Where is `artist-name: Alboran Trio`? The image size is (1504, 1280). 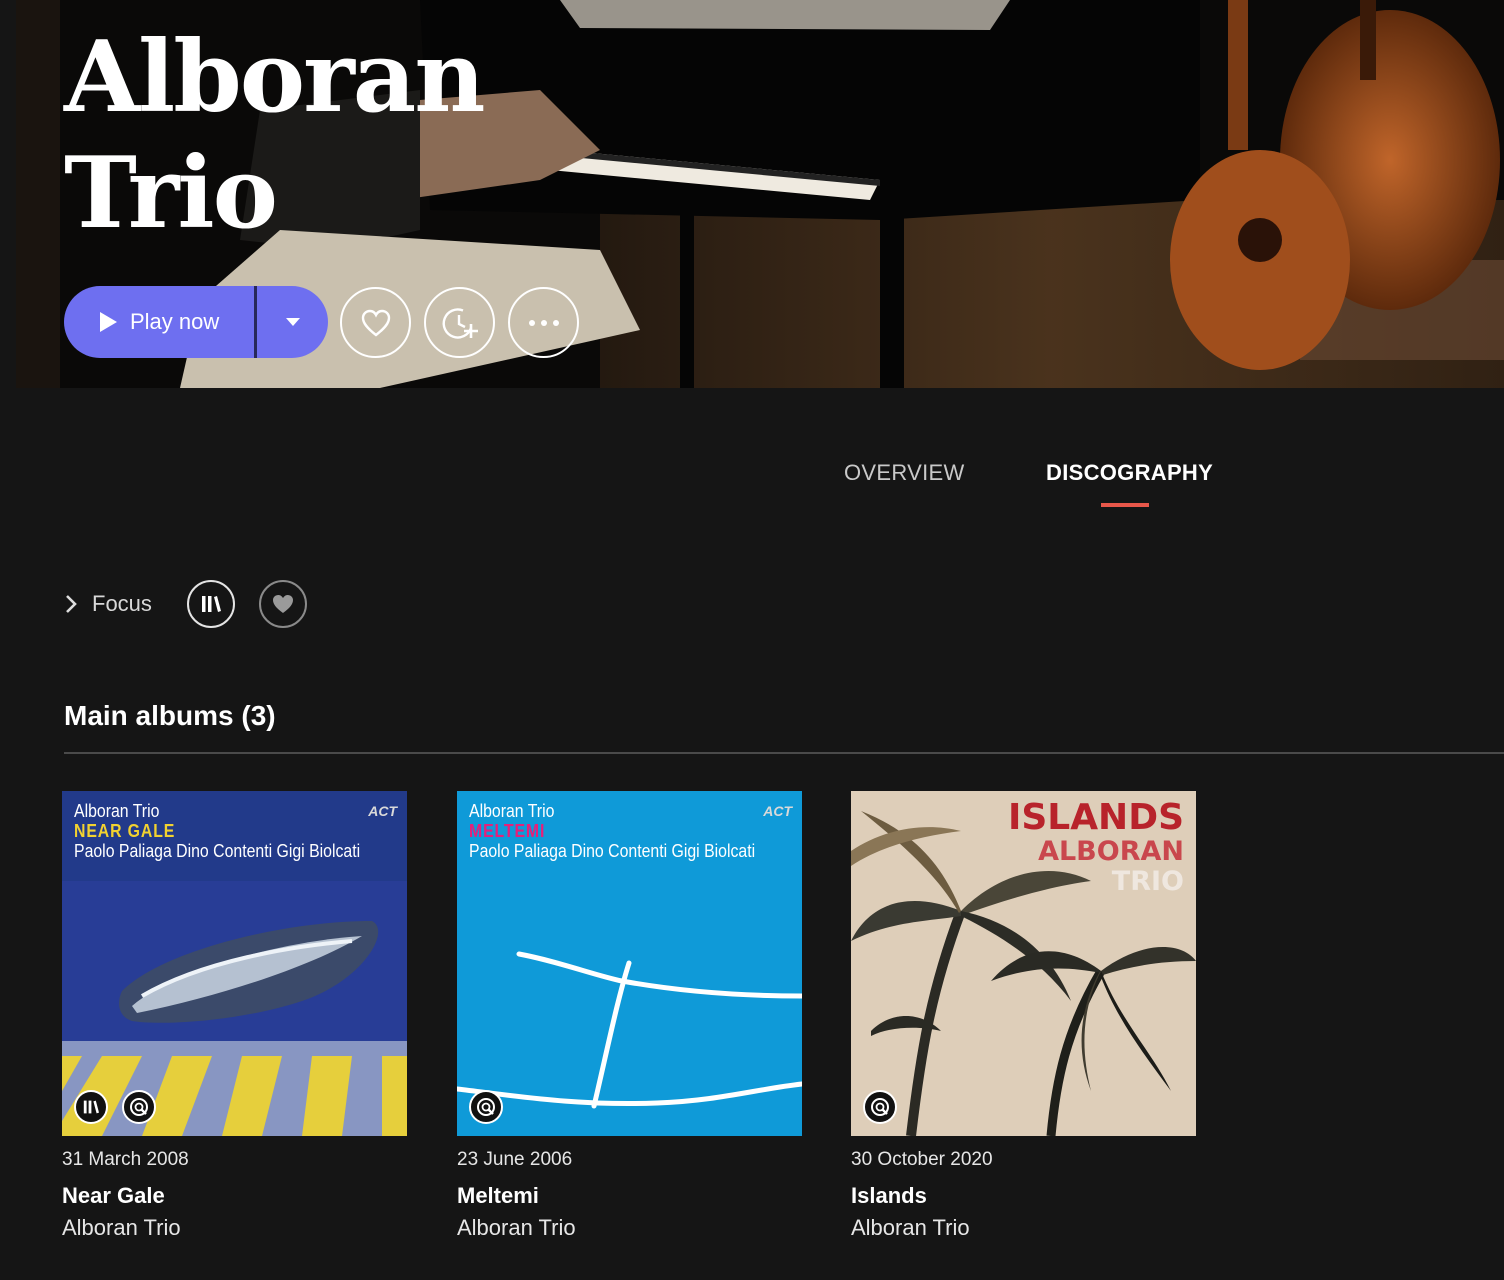
artist-name: Alboran Trio is located at coordinates (275, 136).